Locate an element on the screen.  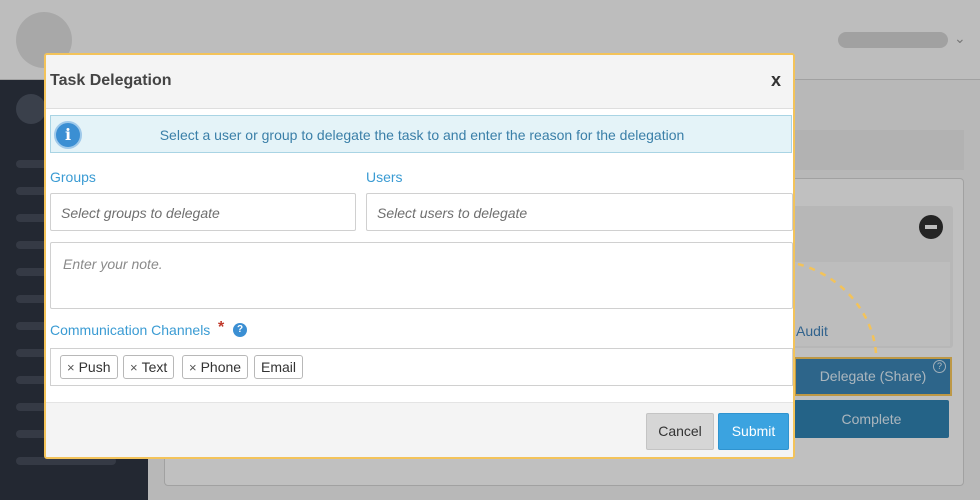
groups-label: Groups is located at coordinates (73, 177).